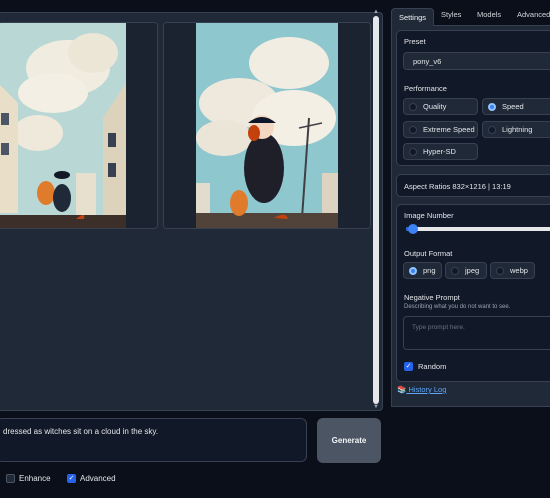 This screenshot has height=498, width=550. What do you see at coordinates (412, 17) in the screenshot?
I see `tab-settings: Settings` at bounding box center [412, 17].